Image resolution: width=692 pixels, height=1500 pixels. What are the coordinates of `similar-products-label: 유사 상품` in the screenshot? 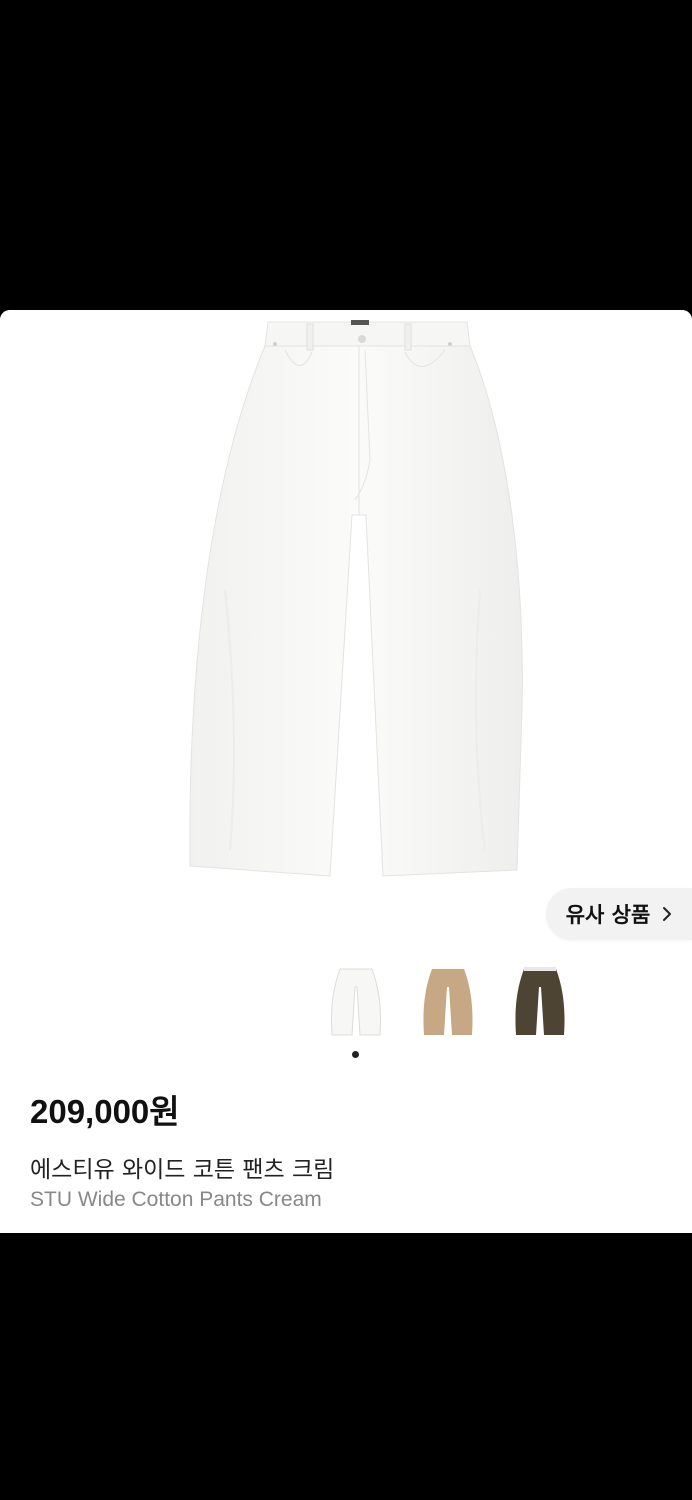 It's located at (608, 915).